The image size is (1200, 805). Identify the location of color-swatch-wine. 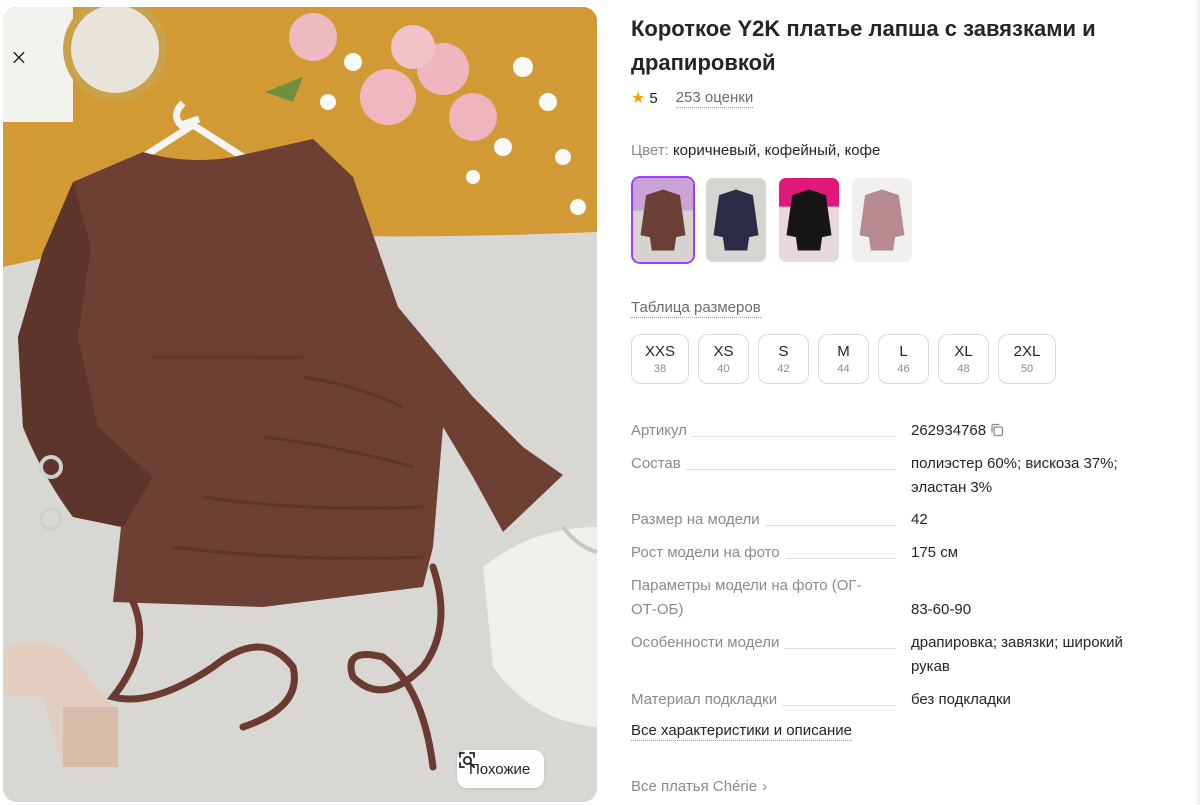
(882, 220).